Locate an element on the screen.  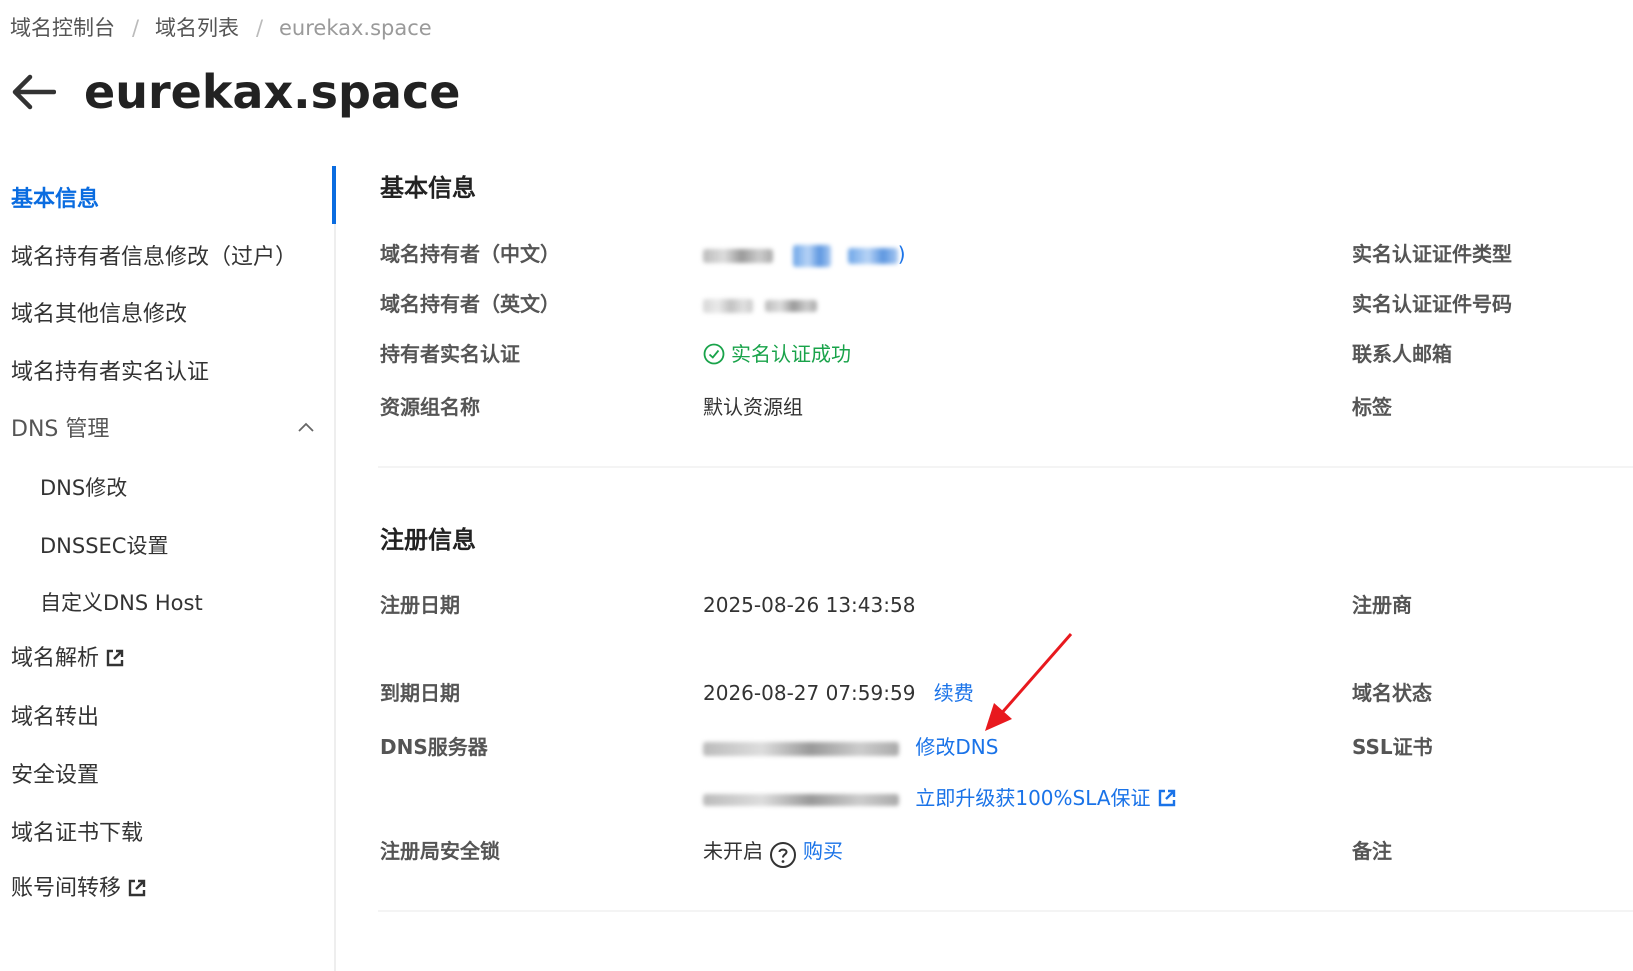
sidebar-item-dnssec: DNSSEC设置 is located at coordinates (104, 546).